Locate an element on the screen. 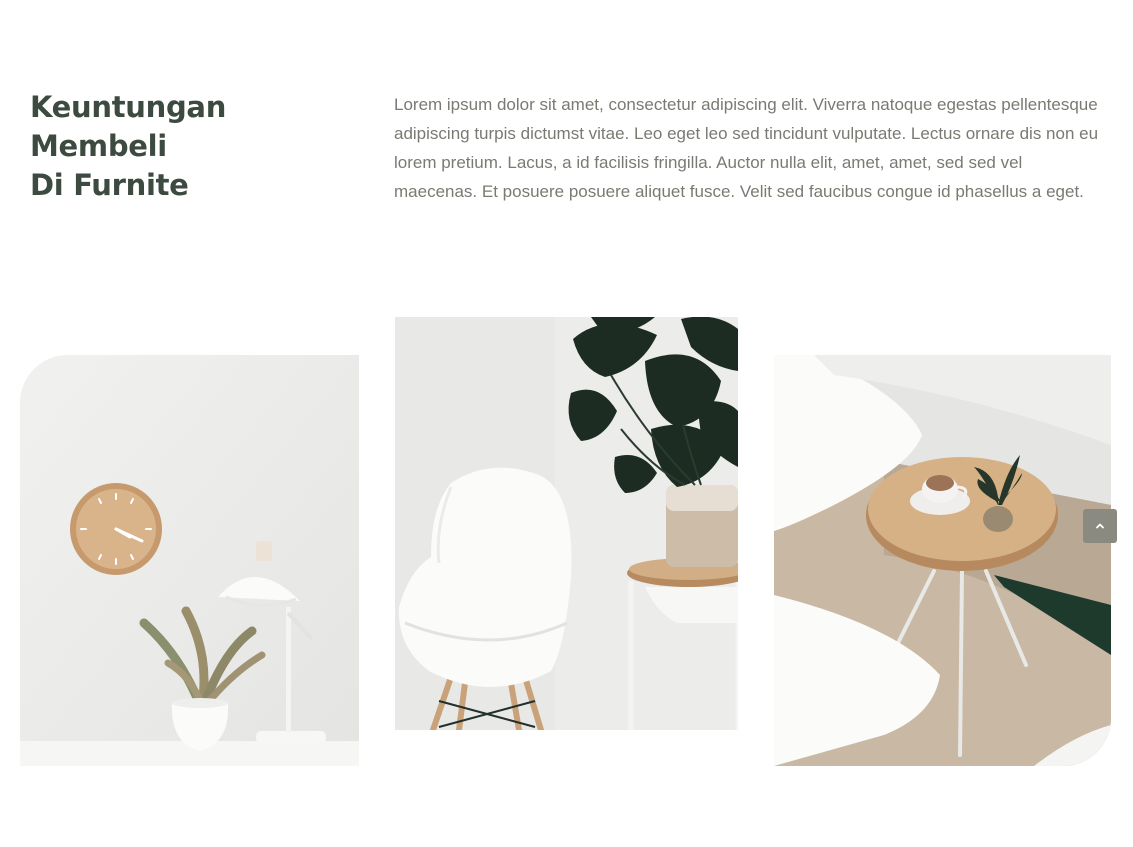 The image size is (1133, 847). photo-white-chair-monstera is located at coordinates (566, 523).